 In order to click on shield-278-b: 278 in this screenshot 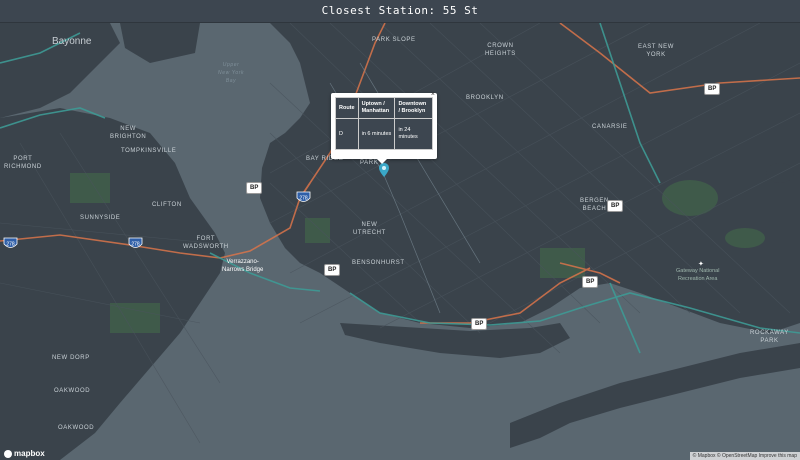, I will do `click(10, 245)`.